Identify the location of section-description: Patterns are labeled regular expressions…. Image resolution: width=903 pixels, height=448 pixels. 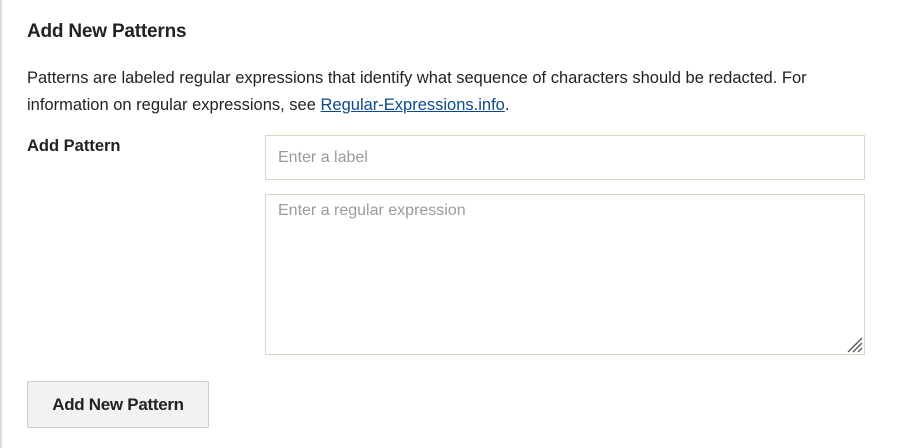
(437, 92).